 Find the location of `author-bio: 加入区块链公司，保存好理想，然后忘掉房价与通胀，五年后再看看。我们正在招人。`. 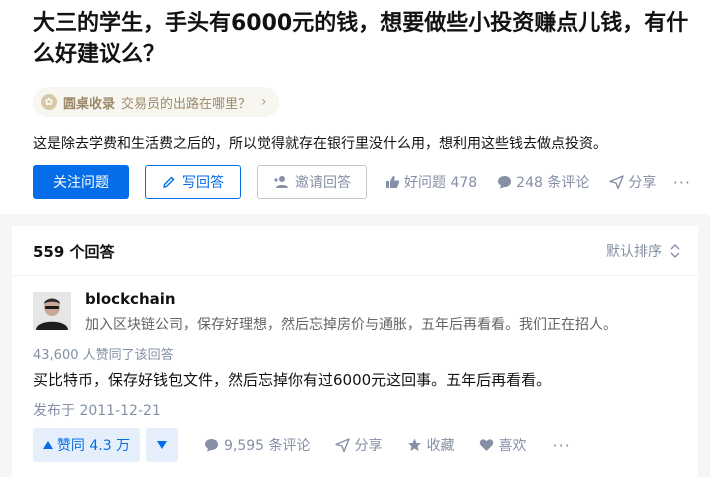

author-bio: 加入区块链公司，保存好理想，然后忘掉房价与通胀，五年后再看看。我们正在招人。 is located at coordinates (351, 325).